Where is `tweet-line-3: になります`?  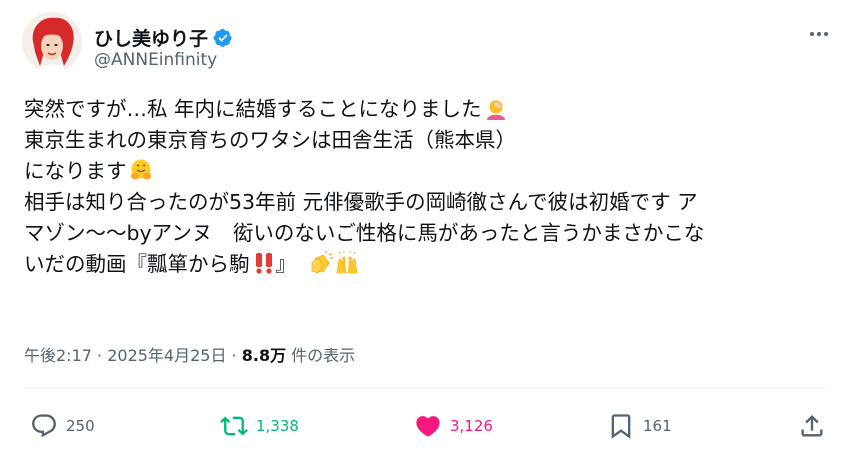
tweet-line-3: になります is located at coordinates (427, 171).